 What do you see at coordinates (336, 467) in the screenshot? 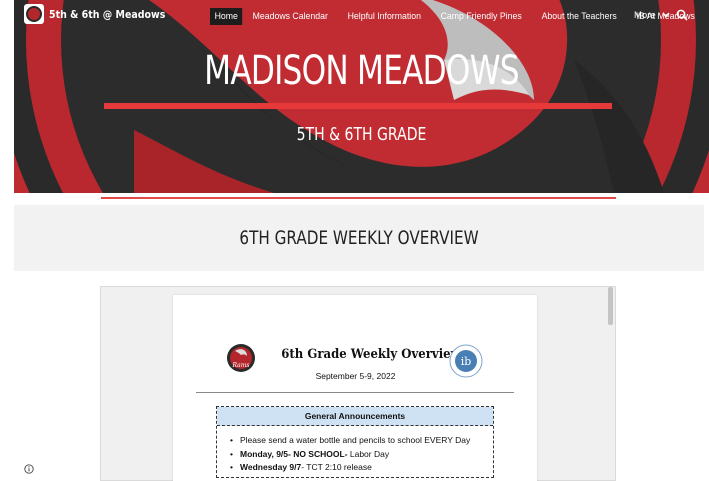
I see `item-text: - TCT 2:10 release` at bounding box center [336, 467].